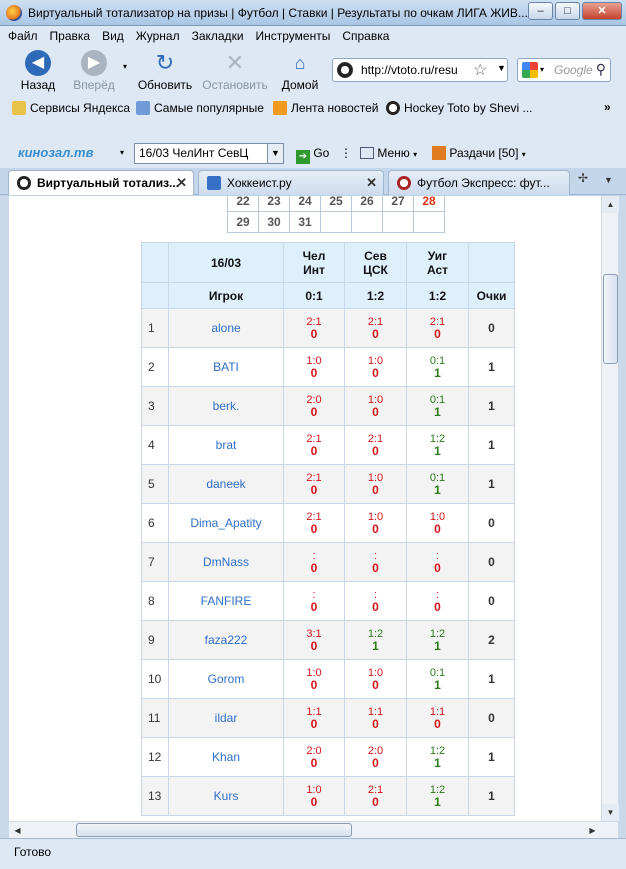 This screenshot has width=626, height=869. What do you see at coordinates (226, 484) in the screenshot?
I see `player-link: daneek` at bounding box center [226, 484].